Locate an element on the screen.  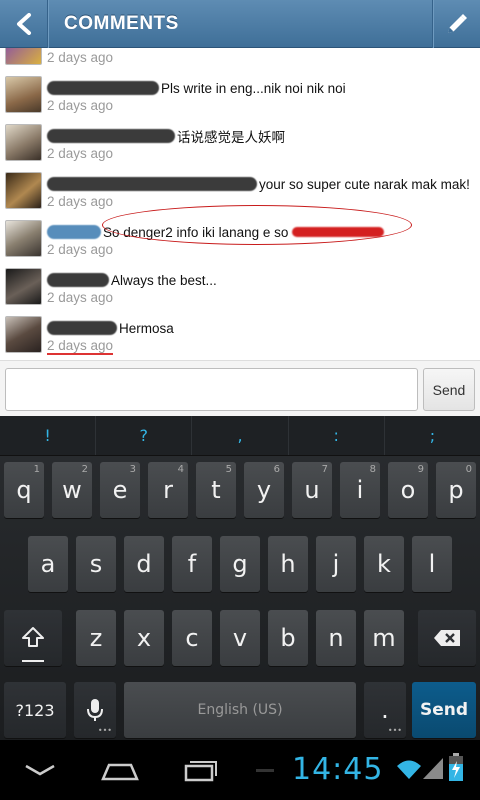
key-t: t5 is located at coordinates (216, 490).